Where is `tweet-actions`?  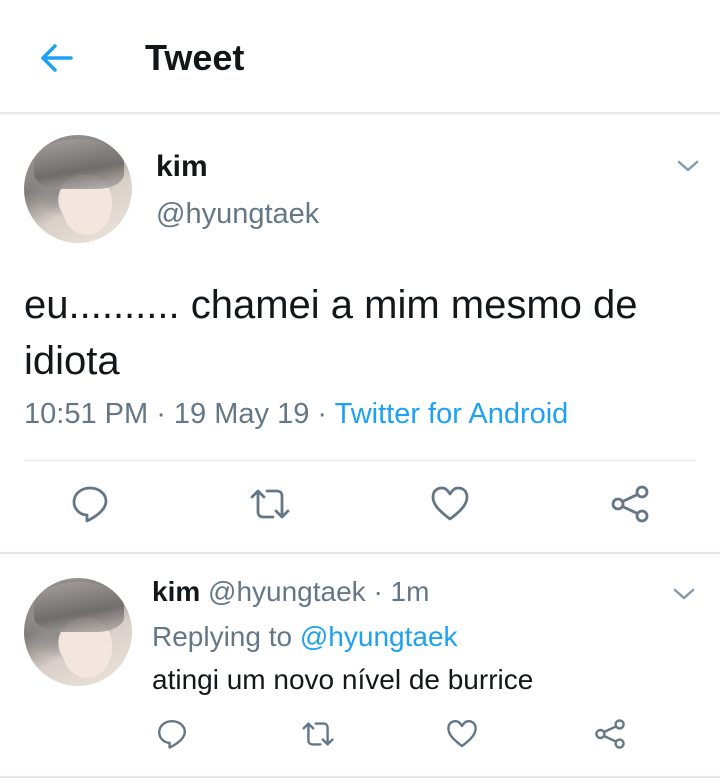 tweet-actions is located at coordinates (360, 508).